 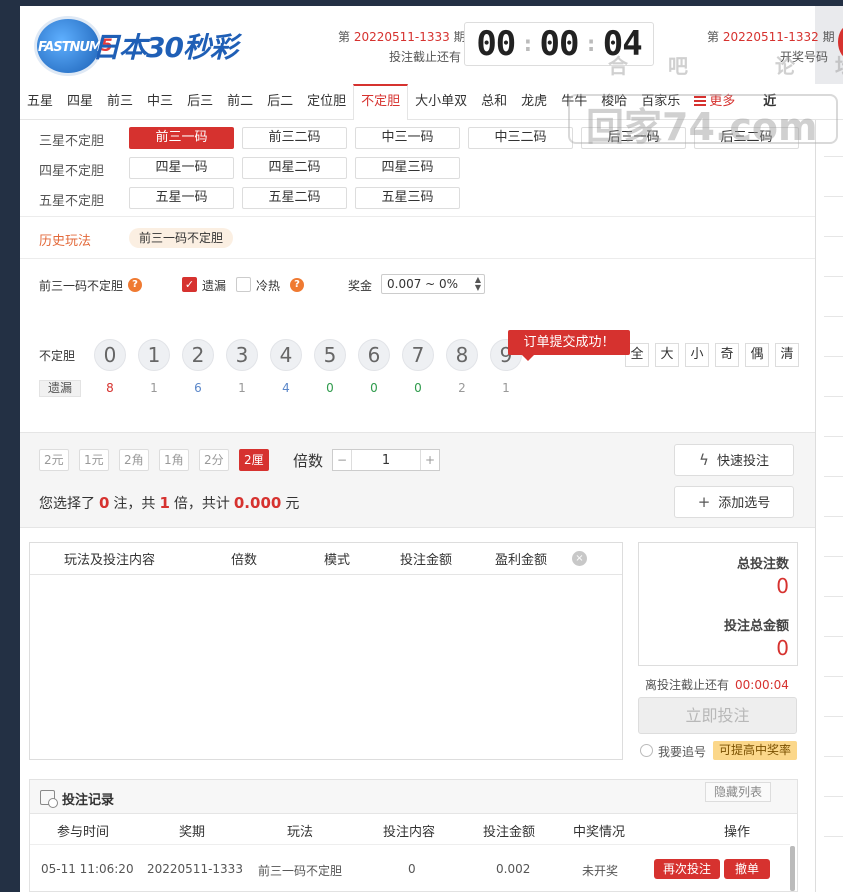 I want to click on tab-front-two: 前二, so click(x=240, y=102).